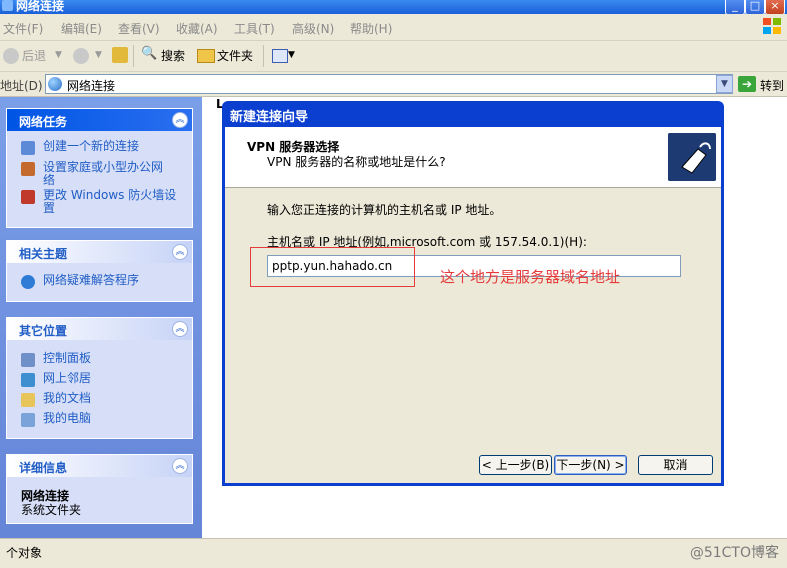 This screenshot has height=568, width=787. Describe the element at coordinates (590, 465) in the screenshot. I see `next-wizard-button: 下一步(N) >` at that location.